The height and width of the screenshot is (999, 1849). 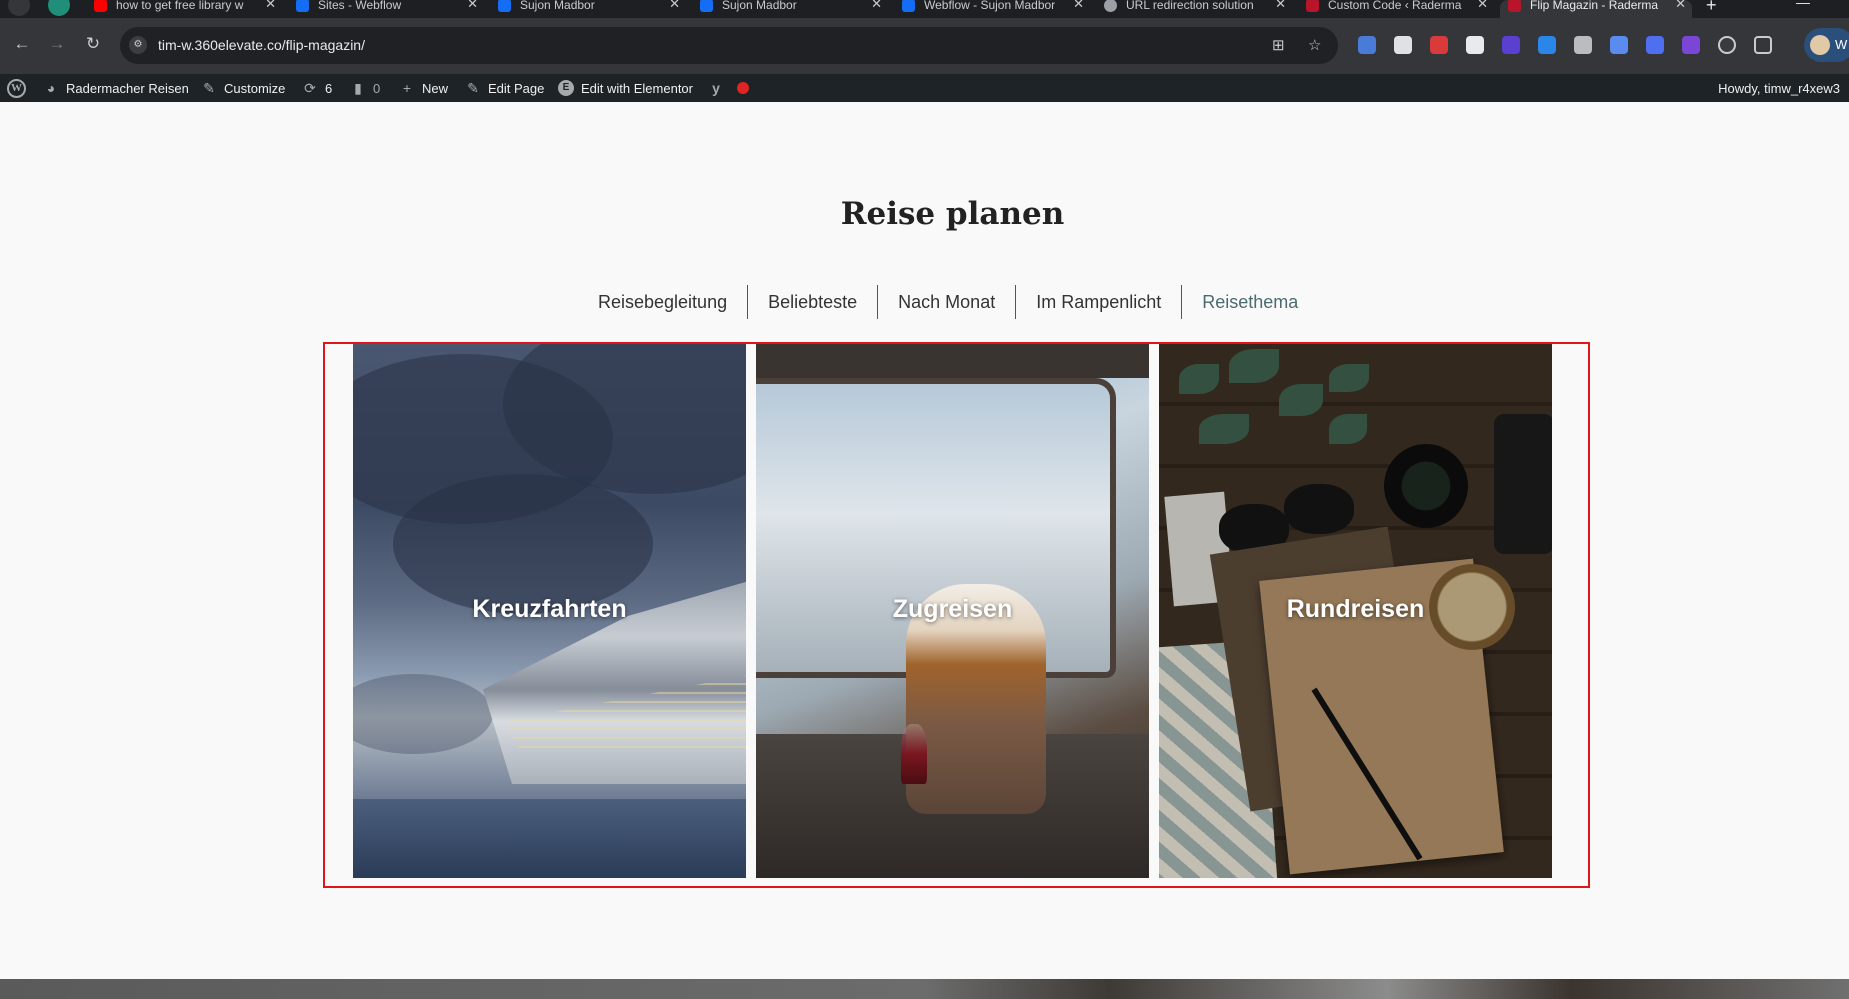 I want to click on card-title: Rundreisen, so click(x=1355, y=609).